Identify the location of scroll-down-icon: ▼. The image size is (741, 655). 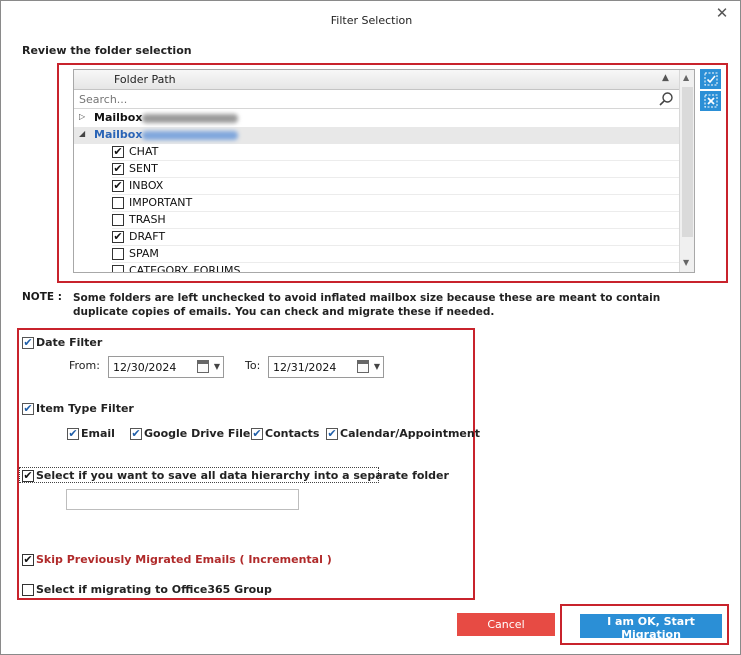
(686, 262).